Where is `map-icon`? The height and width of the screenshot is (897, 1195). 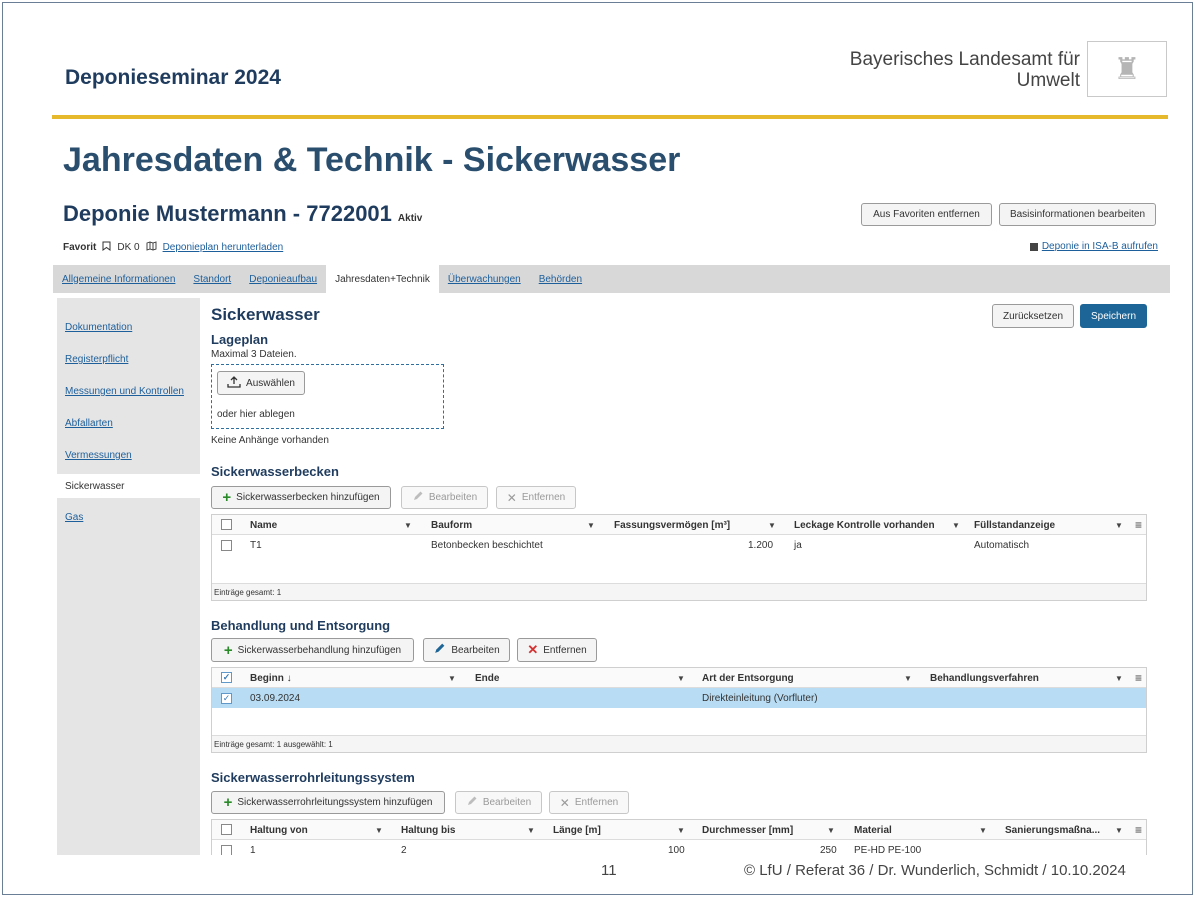 map-icon is located at coordinates (151, 247).